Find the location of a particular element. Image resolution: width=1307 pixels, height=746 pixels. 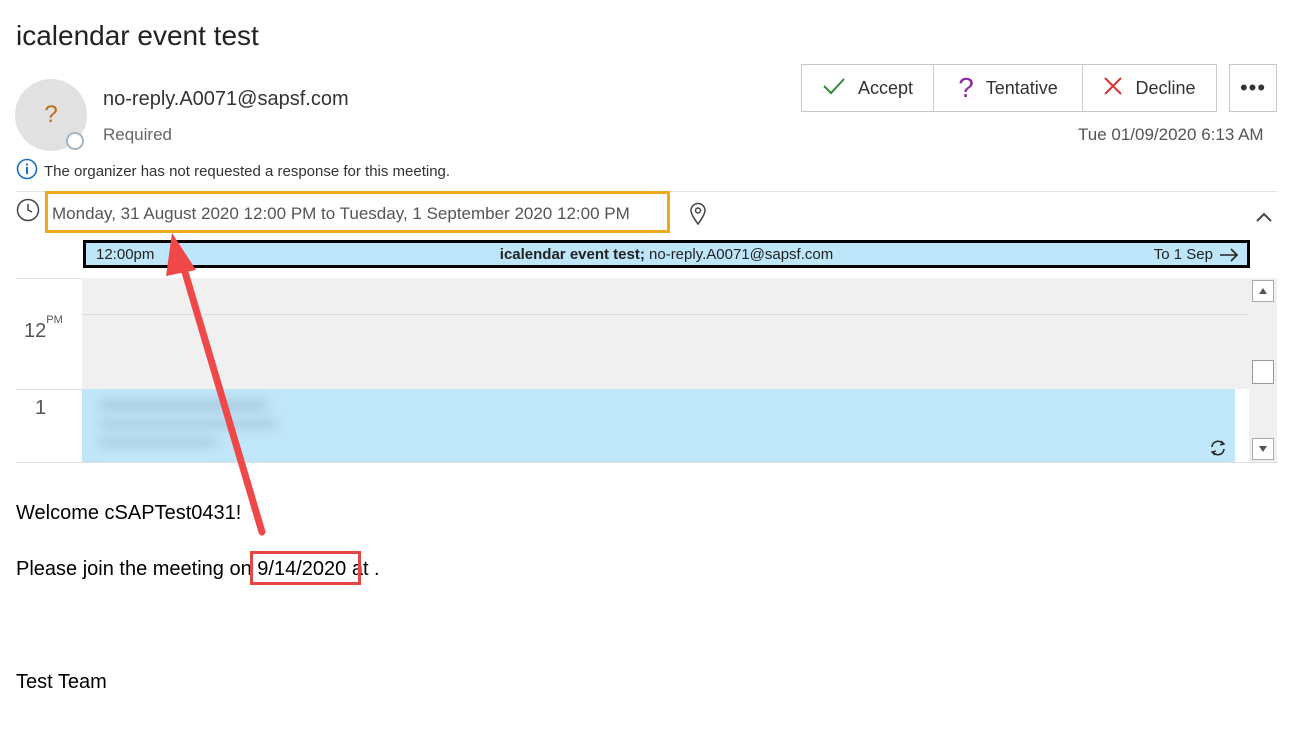

calendar-bottom-divider is located at coordinates (646, 462).